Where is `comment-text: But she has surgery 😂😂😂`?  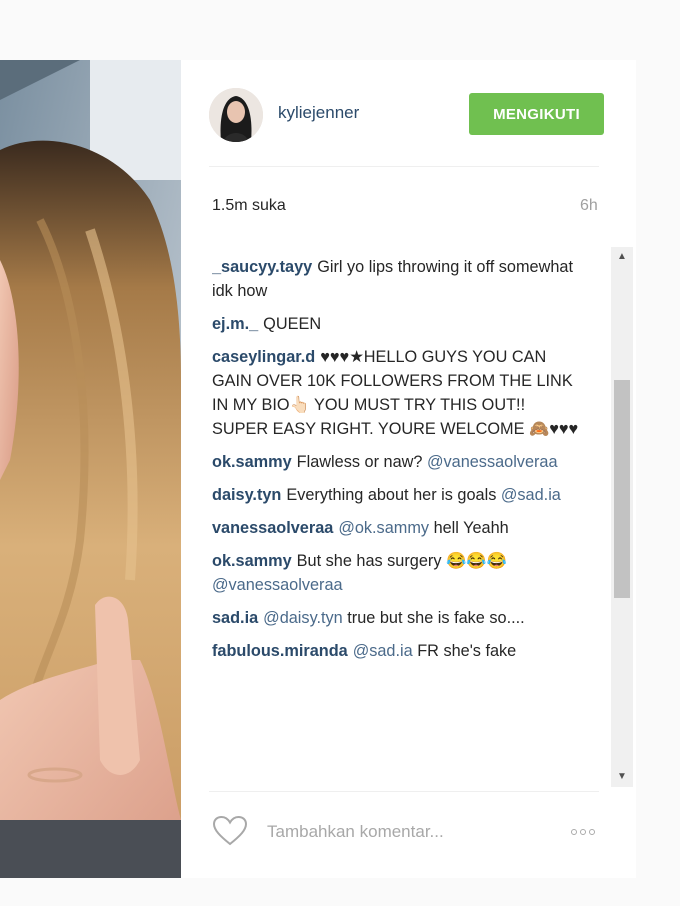 comment-text: But she has surgery 😂😂😂 is located at coordinates (401, 561).